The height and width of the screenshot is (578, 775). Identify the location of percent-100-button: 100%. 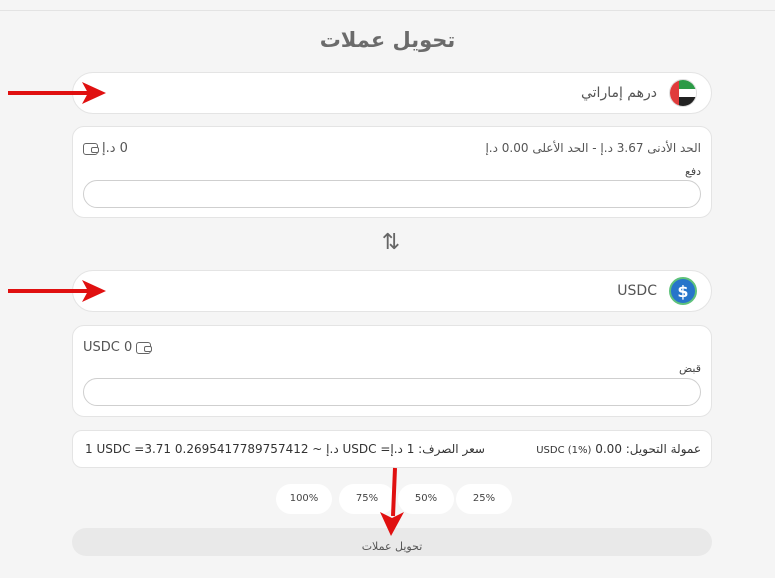
(304, 499).